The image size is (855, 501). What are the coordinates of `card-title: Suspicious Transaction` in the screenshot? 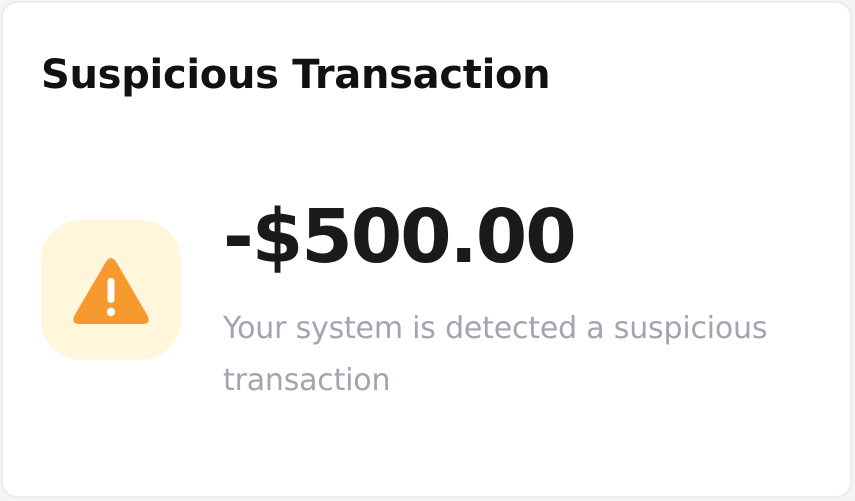 It's located at (296, 75).